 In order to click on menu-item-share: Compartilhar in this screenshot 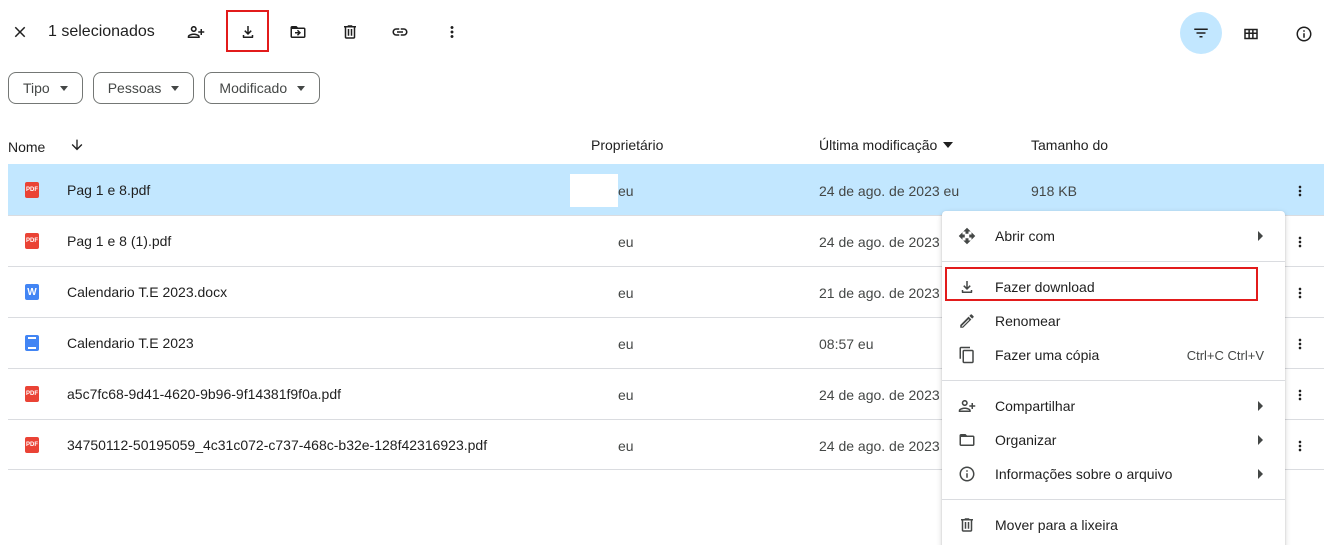, I will do `click(1113, 406)`.